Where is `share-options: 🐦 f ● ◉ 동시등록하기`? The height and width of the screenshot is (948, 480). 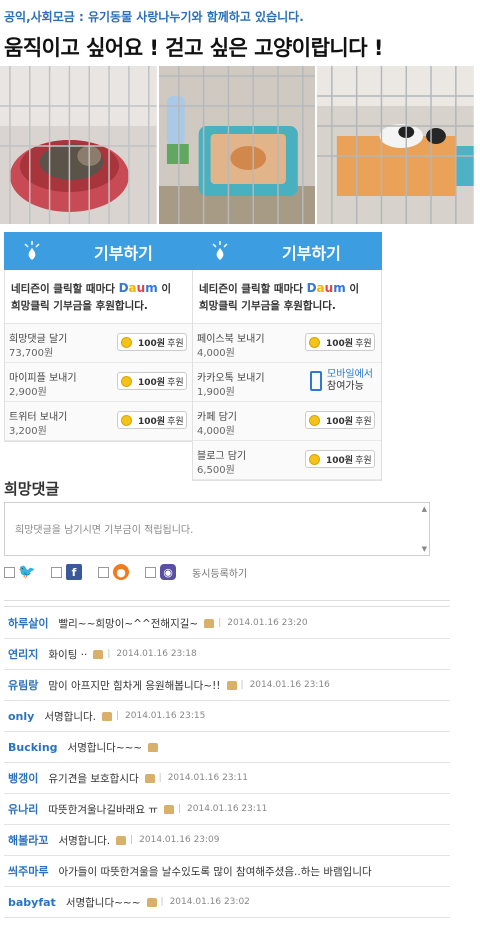 share-options: 🐦 f ● ◉ 동시등록하기 is located at coordinates (125, 572).